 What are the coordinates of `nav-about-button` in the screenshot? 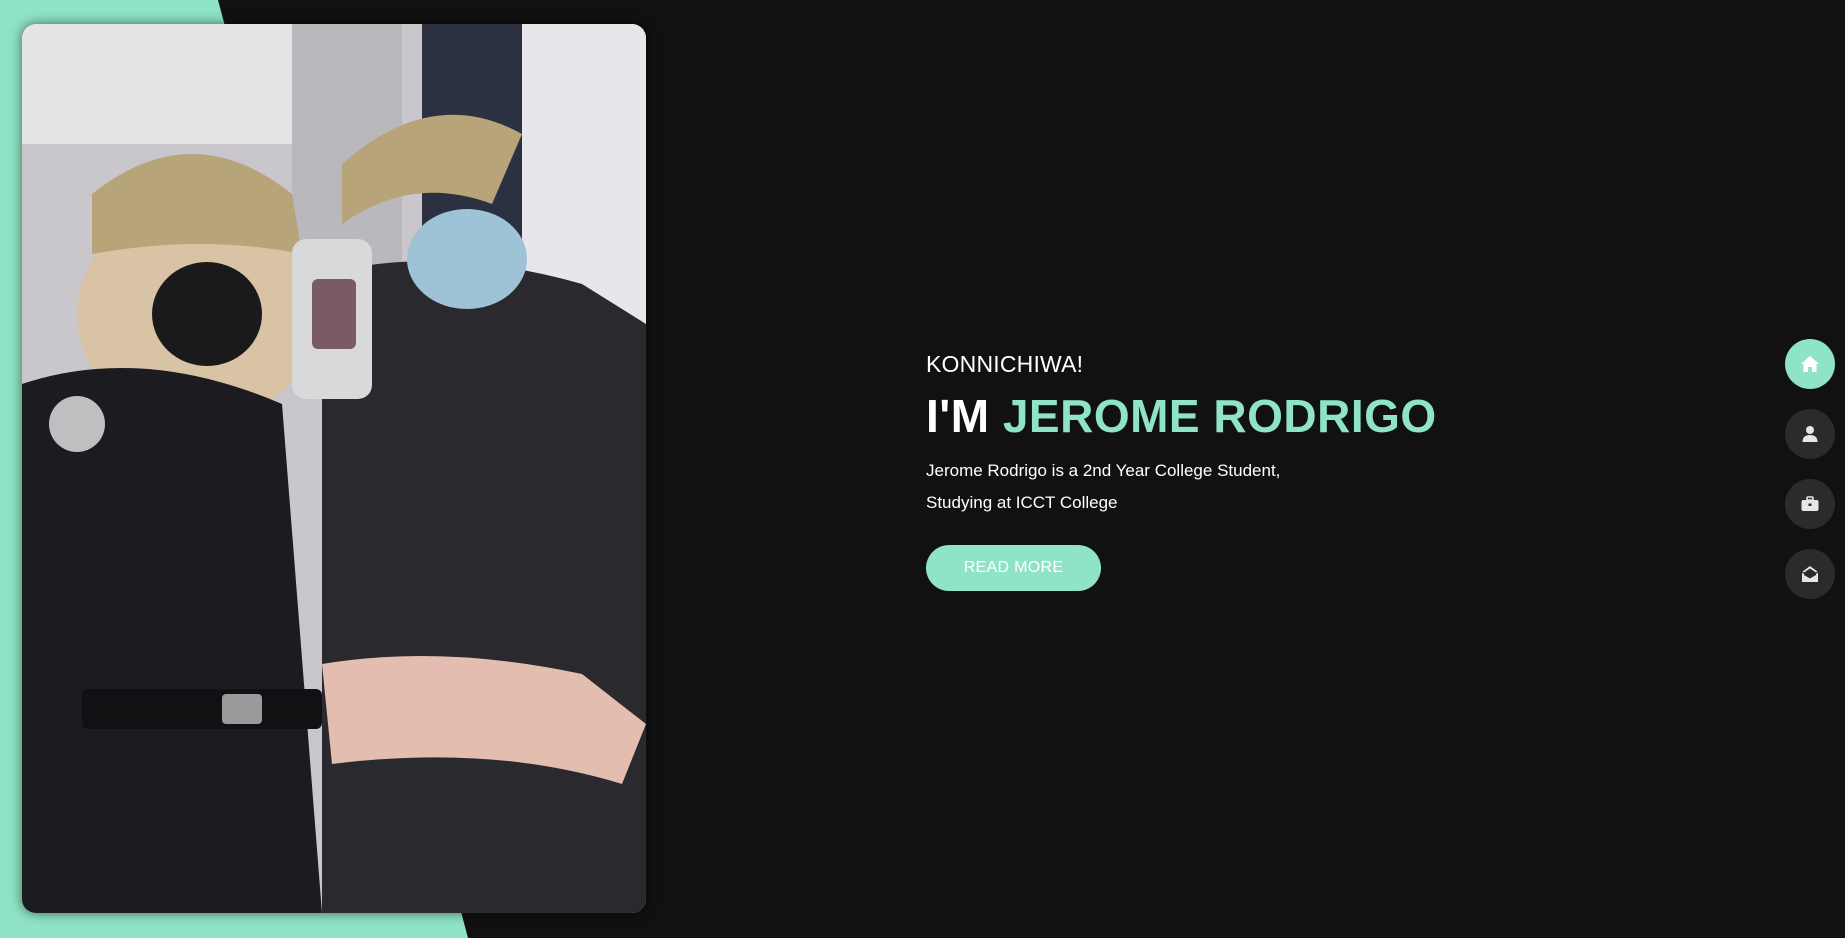 It's located at (1810, 434).